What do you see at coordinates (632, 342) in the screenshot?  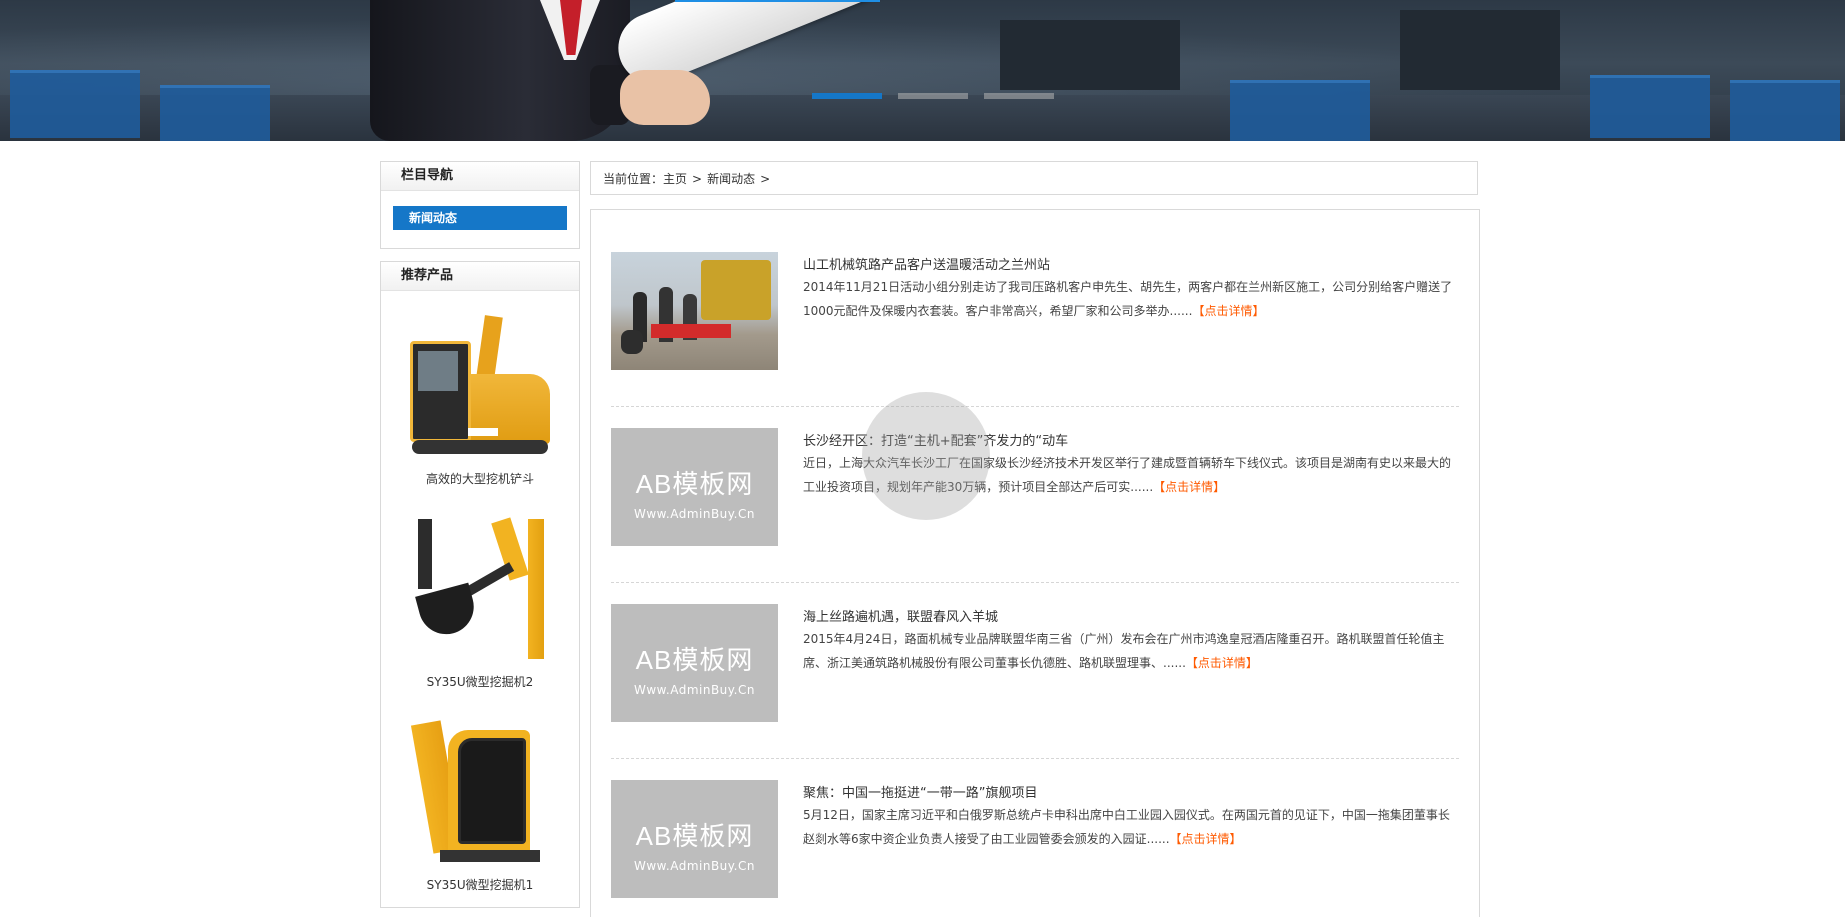 I see `photo-person` at bounding box center [632, 342].